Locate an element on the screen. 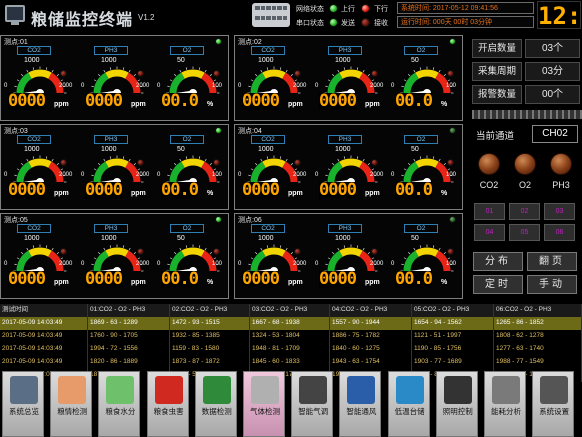  channel-button-03: 03 is located at coordinates (559, 211).